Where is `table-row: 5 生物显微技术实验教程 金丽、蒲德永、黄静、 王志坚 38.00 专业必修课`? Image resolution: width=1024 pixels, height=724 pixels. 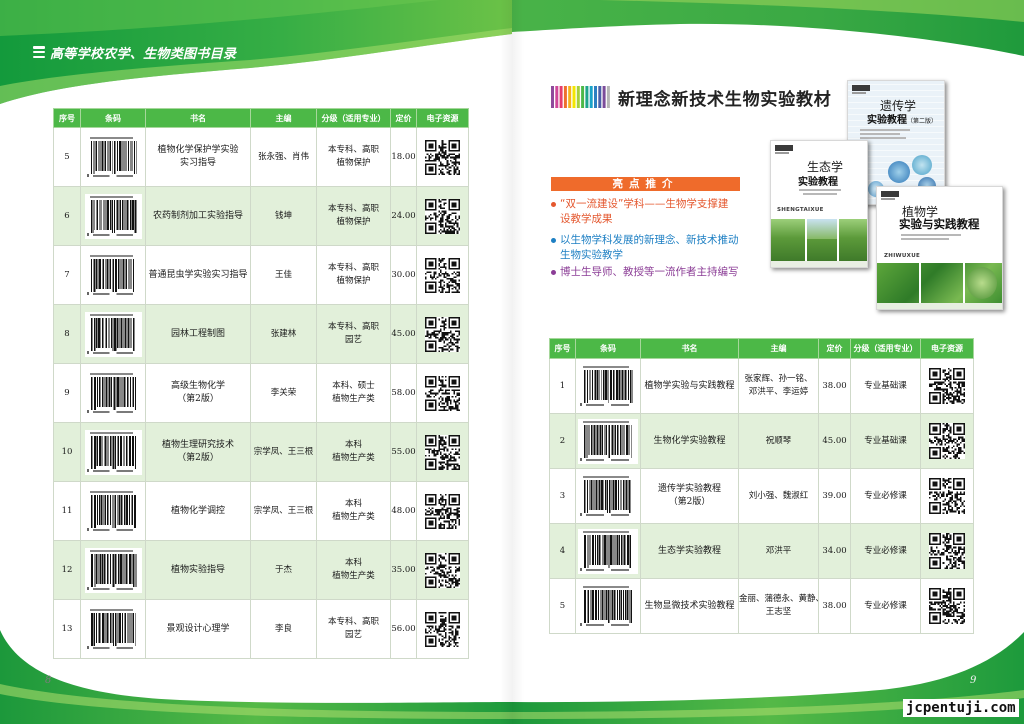
table-row: 5 生物显微技术实验教程 金丽、蒲德永、黄静、 王志坚 38.00 专业必修课 is located at coordinates (761, 606).